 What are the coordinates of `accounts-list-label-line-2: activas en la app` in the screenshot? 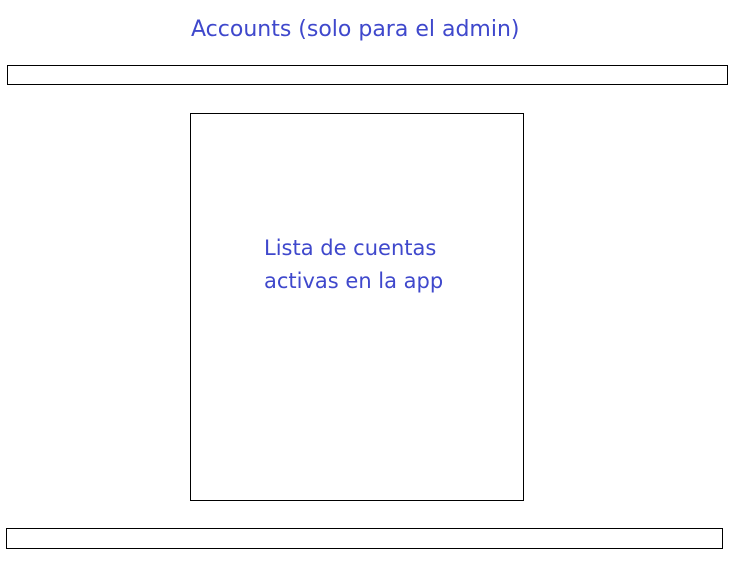 It's located at (354, 281).